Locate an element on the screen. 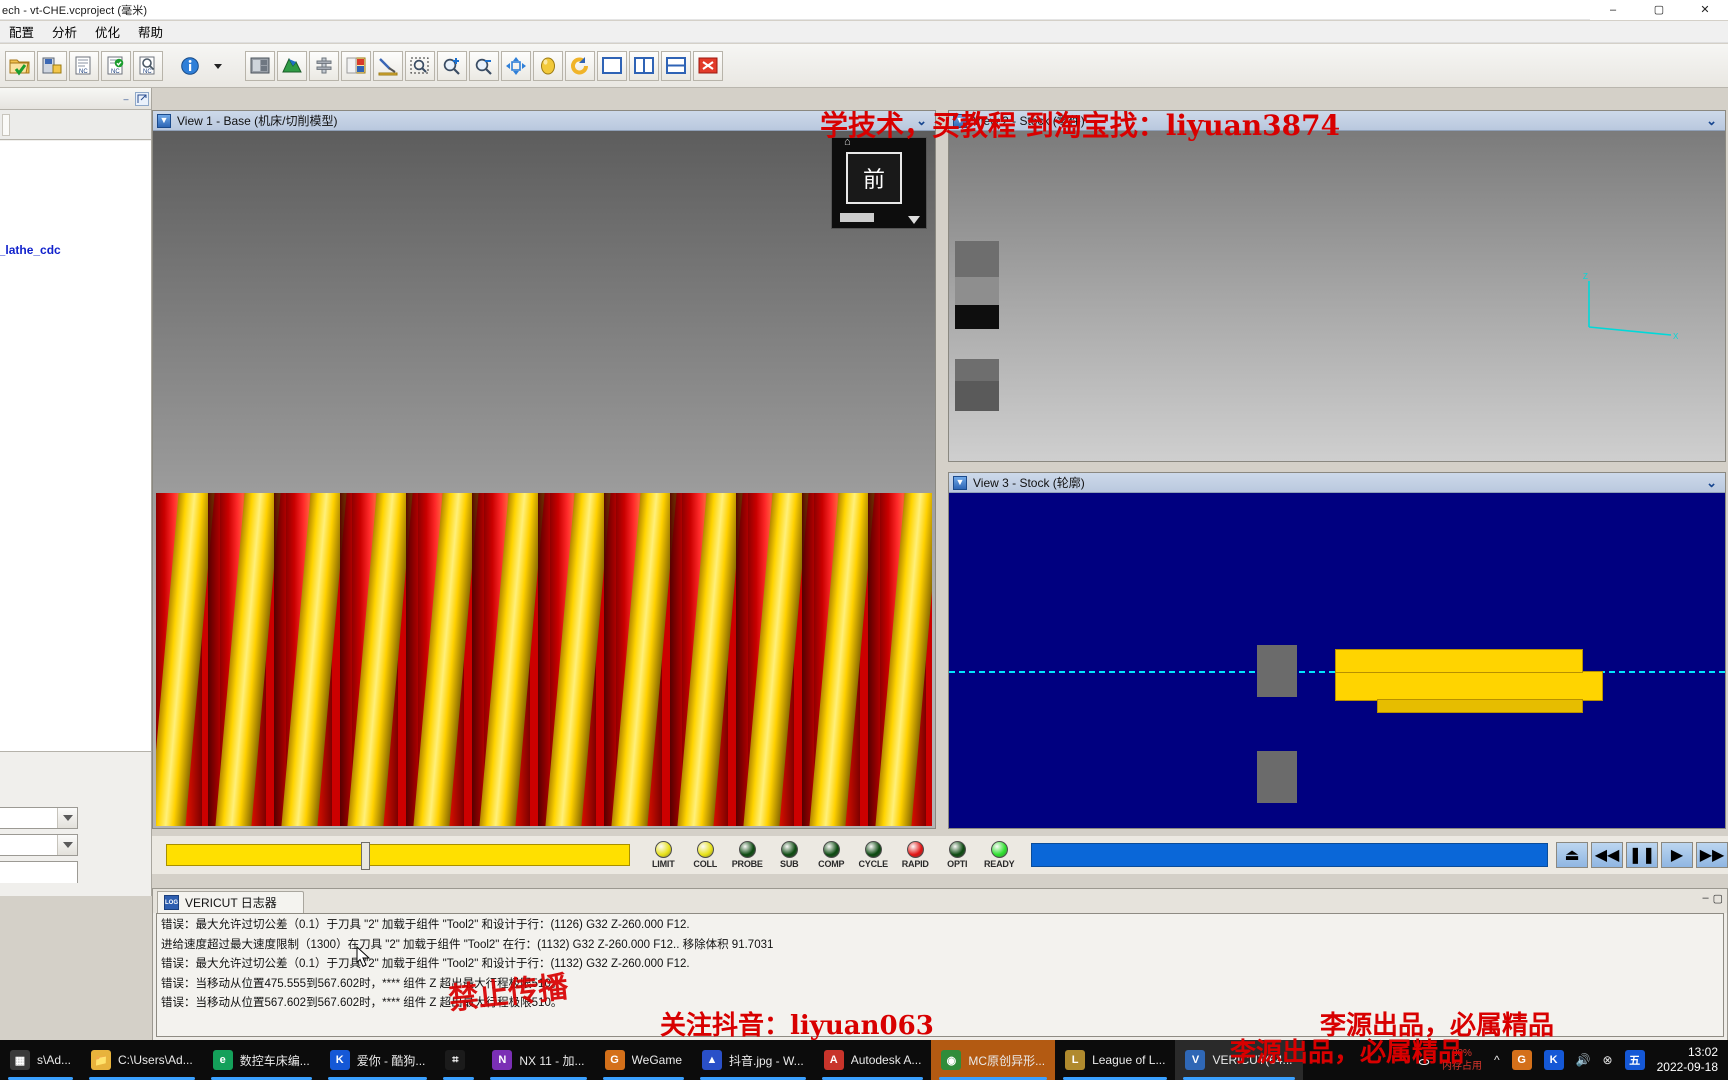  tray-chevron-icon: ^ is located at coordinates (1497, 1060).